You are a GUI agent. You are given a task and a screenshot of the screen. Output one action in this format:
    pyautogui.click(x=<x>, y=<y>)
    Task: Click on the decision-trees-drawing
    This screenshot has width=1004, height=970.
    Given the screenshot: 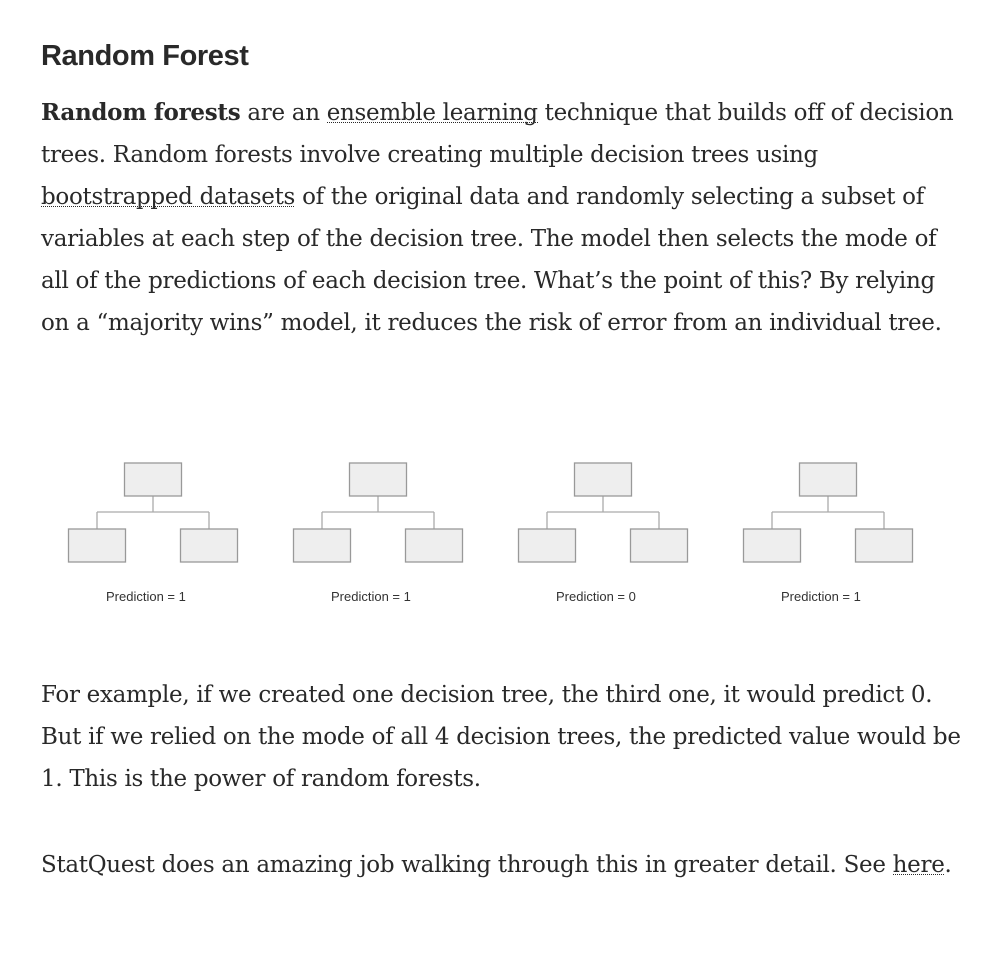 What is the action you would take?
    pyautogui.click(x=490, y=512)
    